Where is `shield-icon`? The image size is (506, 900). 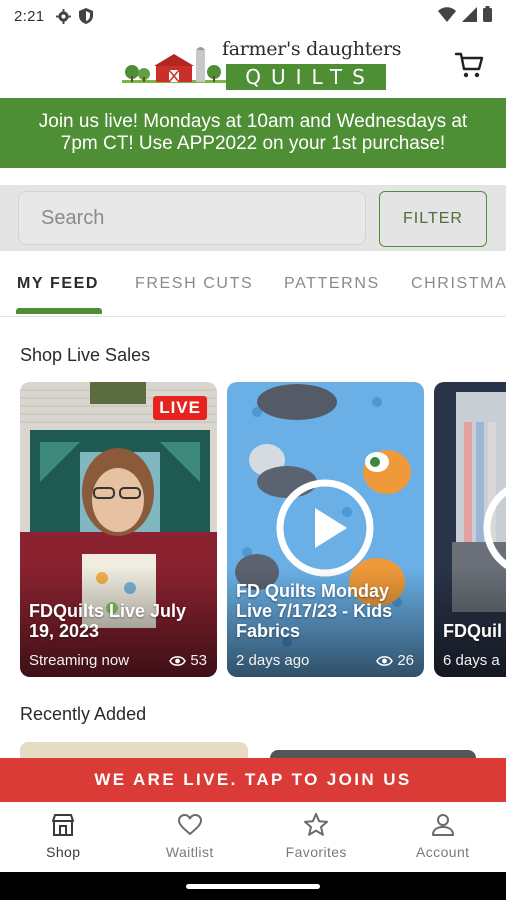
shield-icon is located at coordinates (86, 16).